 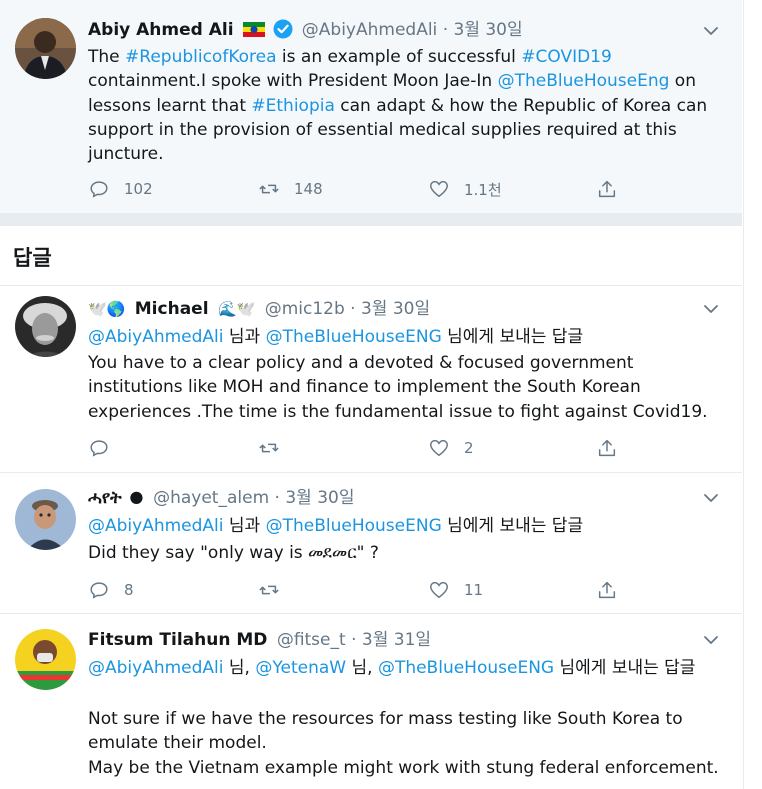 I want to click on avatar-abiy-image, so click(x=45, y=48).